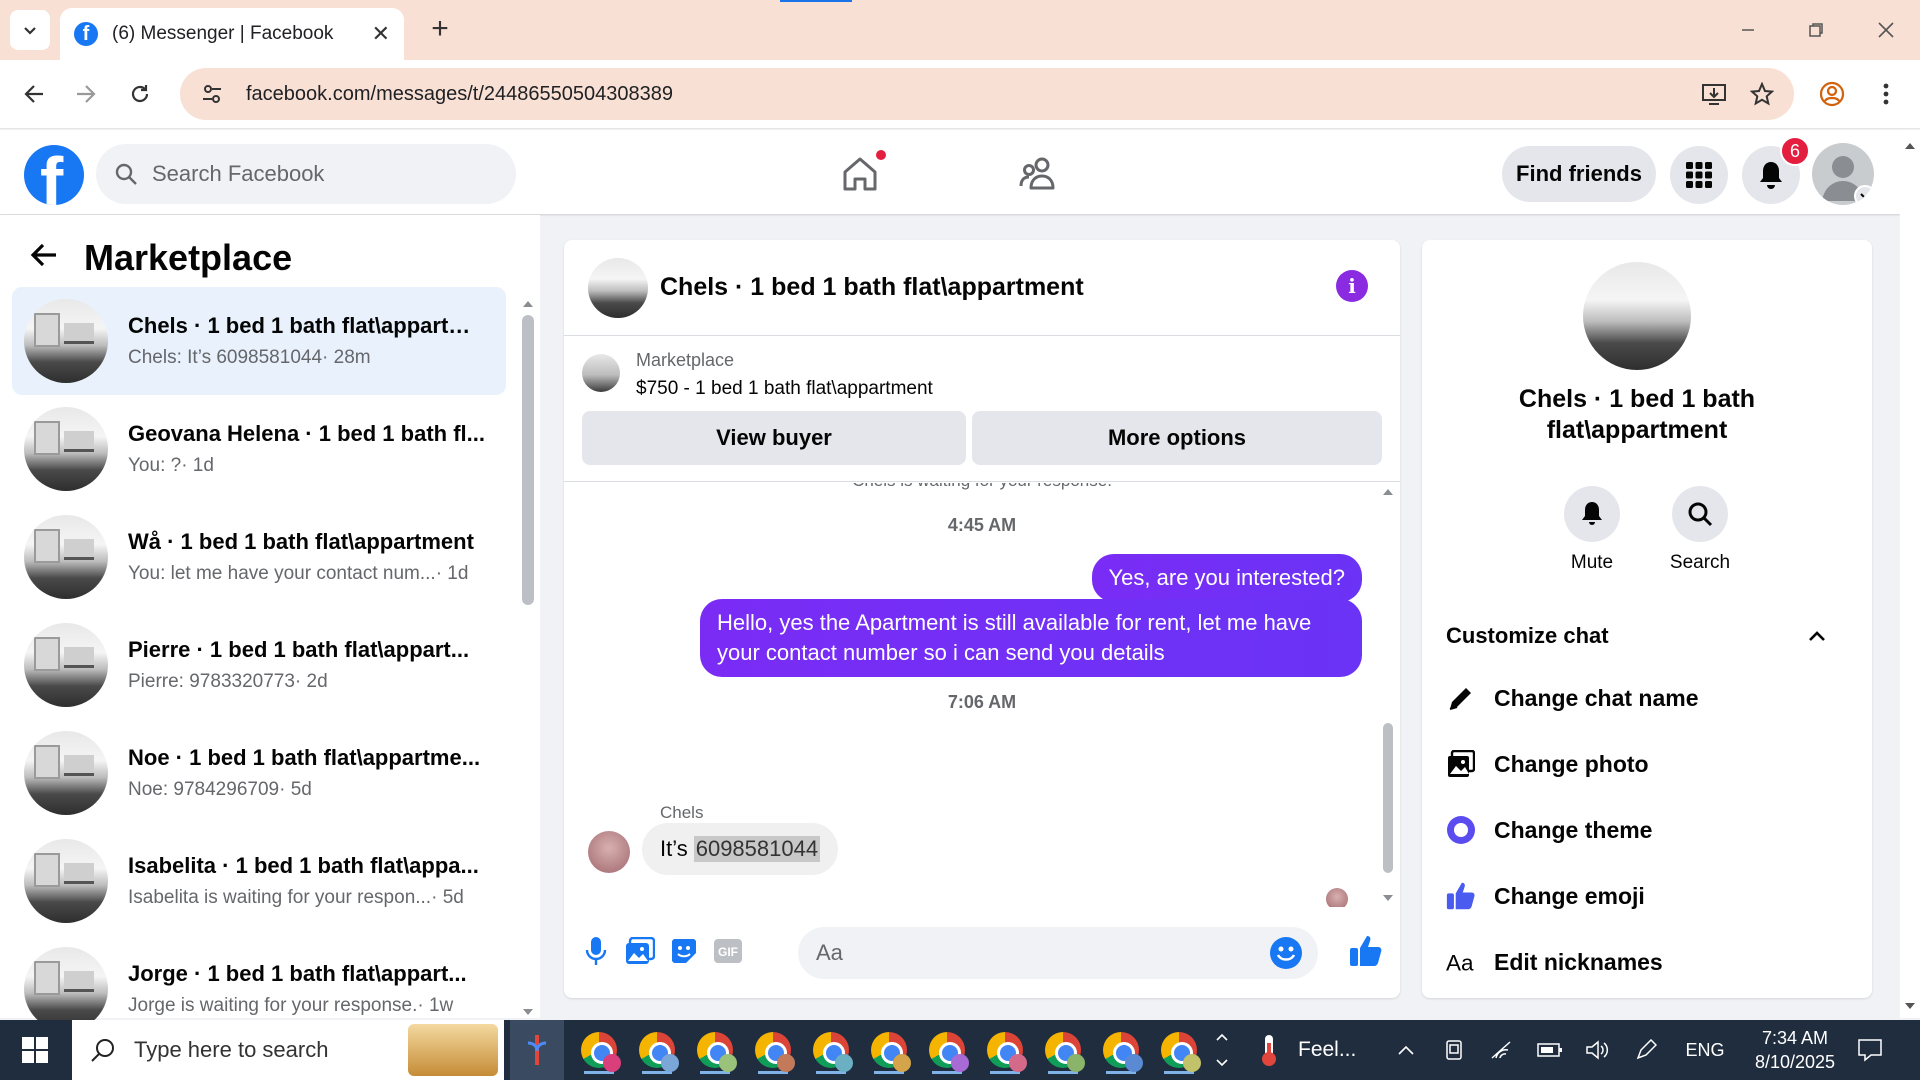 The image size is (1920, 1080). I want to click on account-avatar-button, so click(1843, 174).